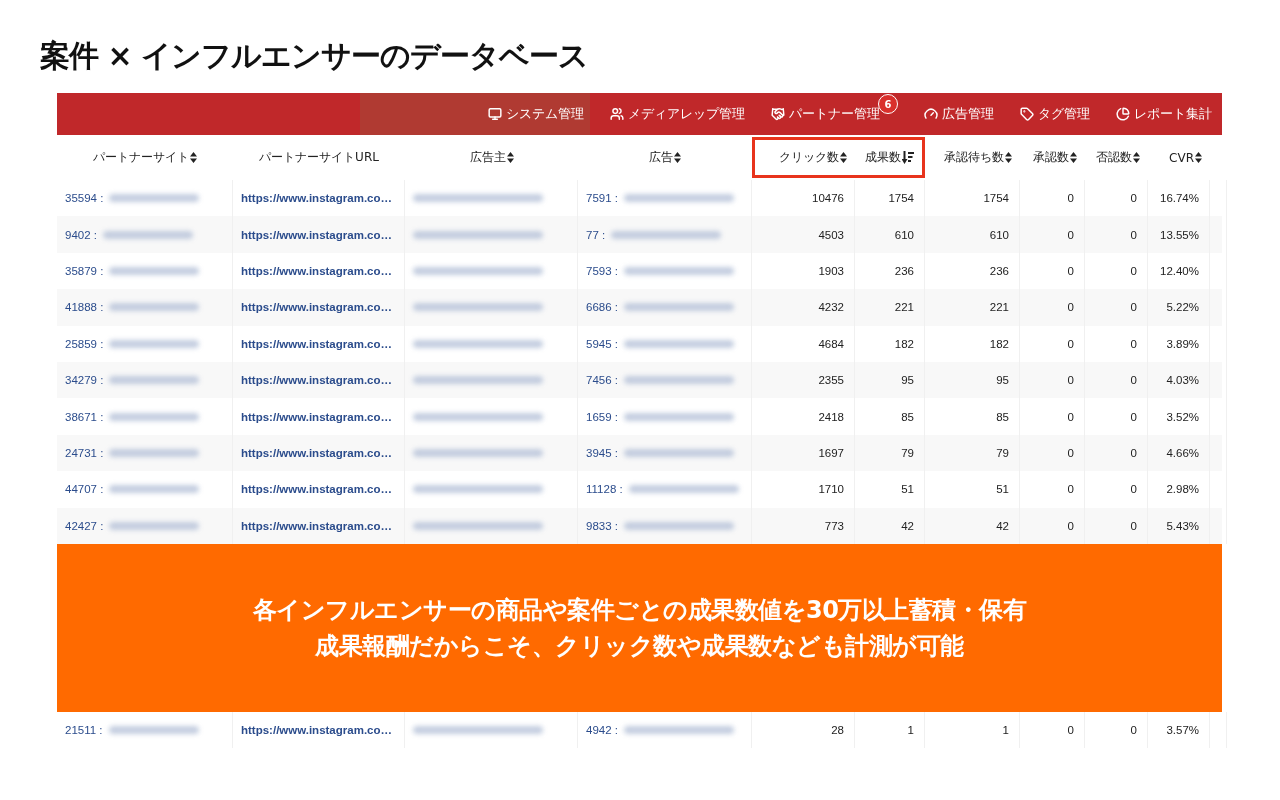 Image resolution: width=1280 pixels, height=800 pixels. Describe the element at coordinates (84, 525) in the screenshot. I see `partner-site-id: 42427 :` at that location.